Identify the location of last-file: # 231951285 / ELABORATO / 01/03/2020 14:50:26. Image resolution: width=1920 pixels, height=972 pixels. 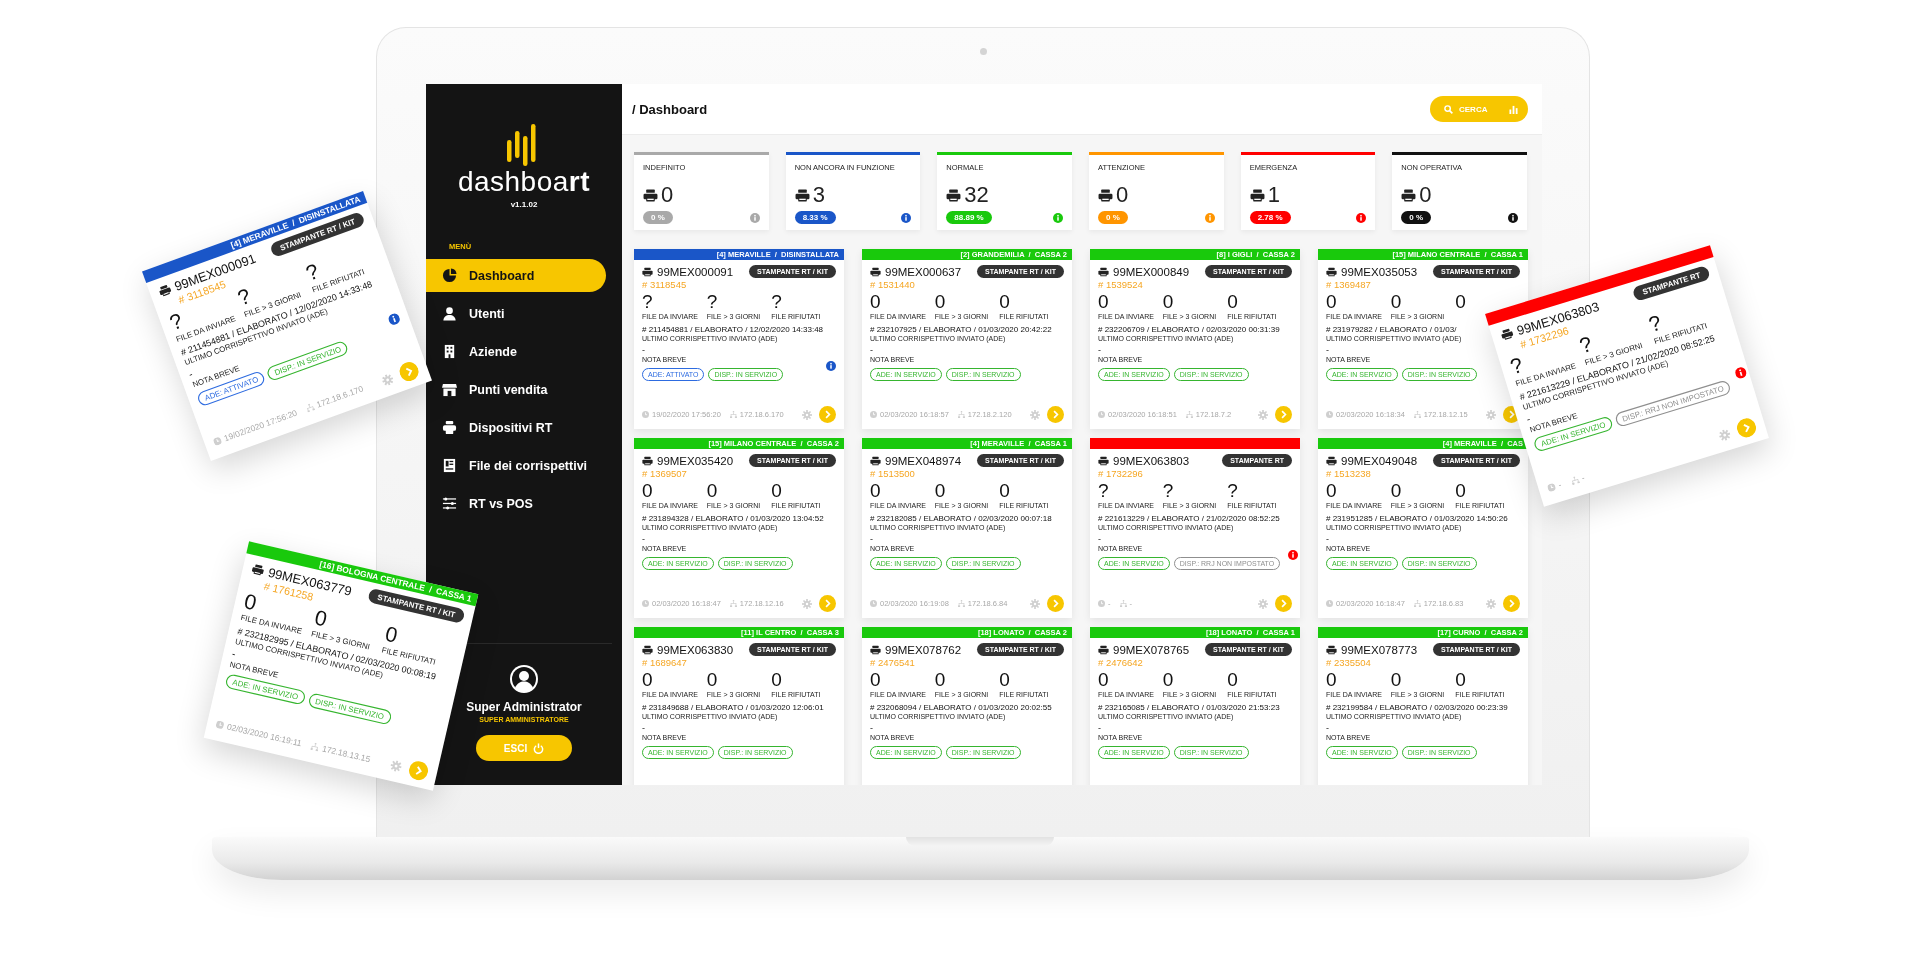
(1417, 518).